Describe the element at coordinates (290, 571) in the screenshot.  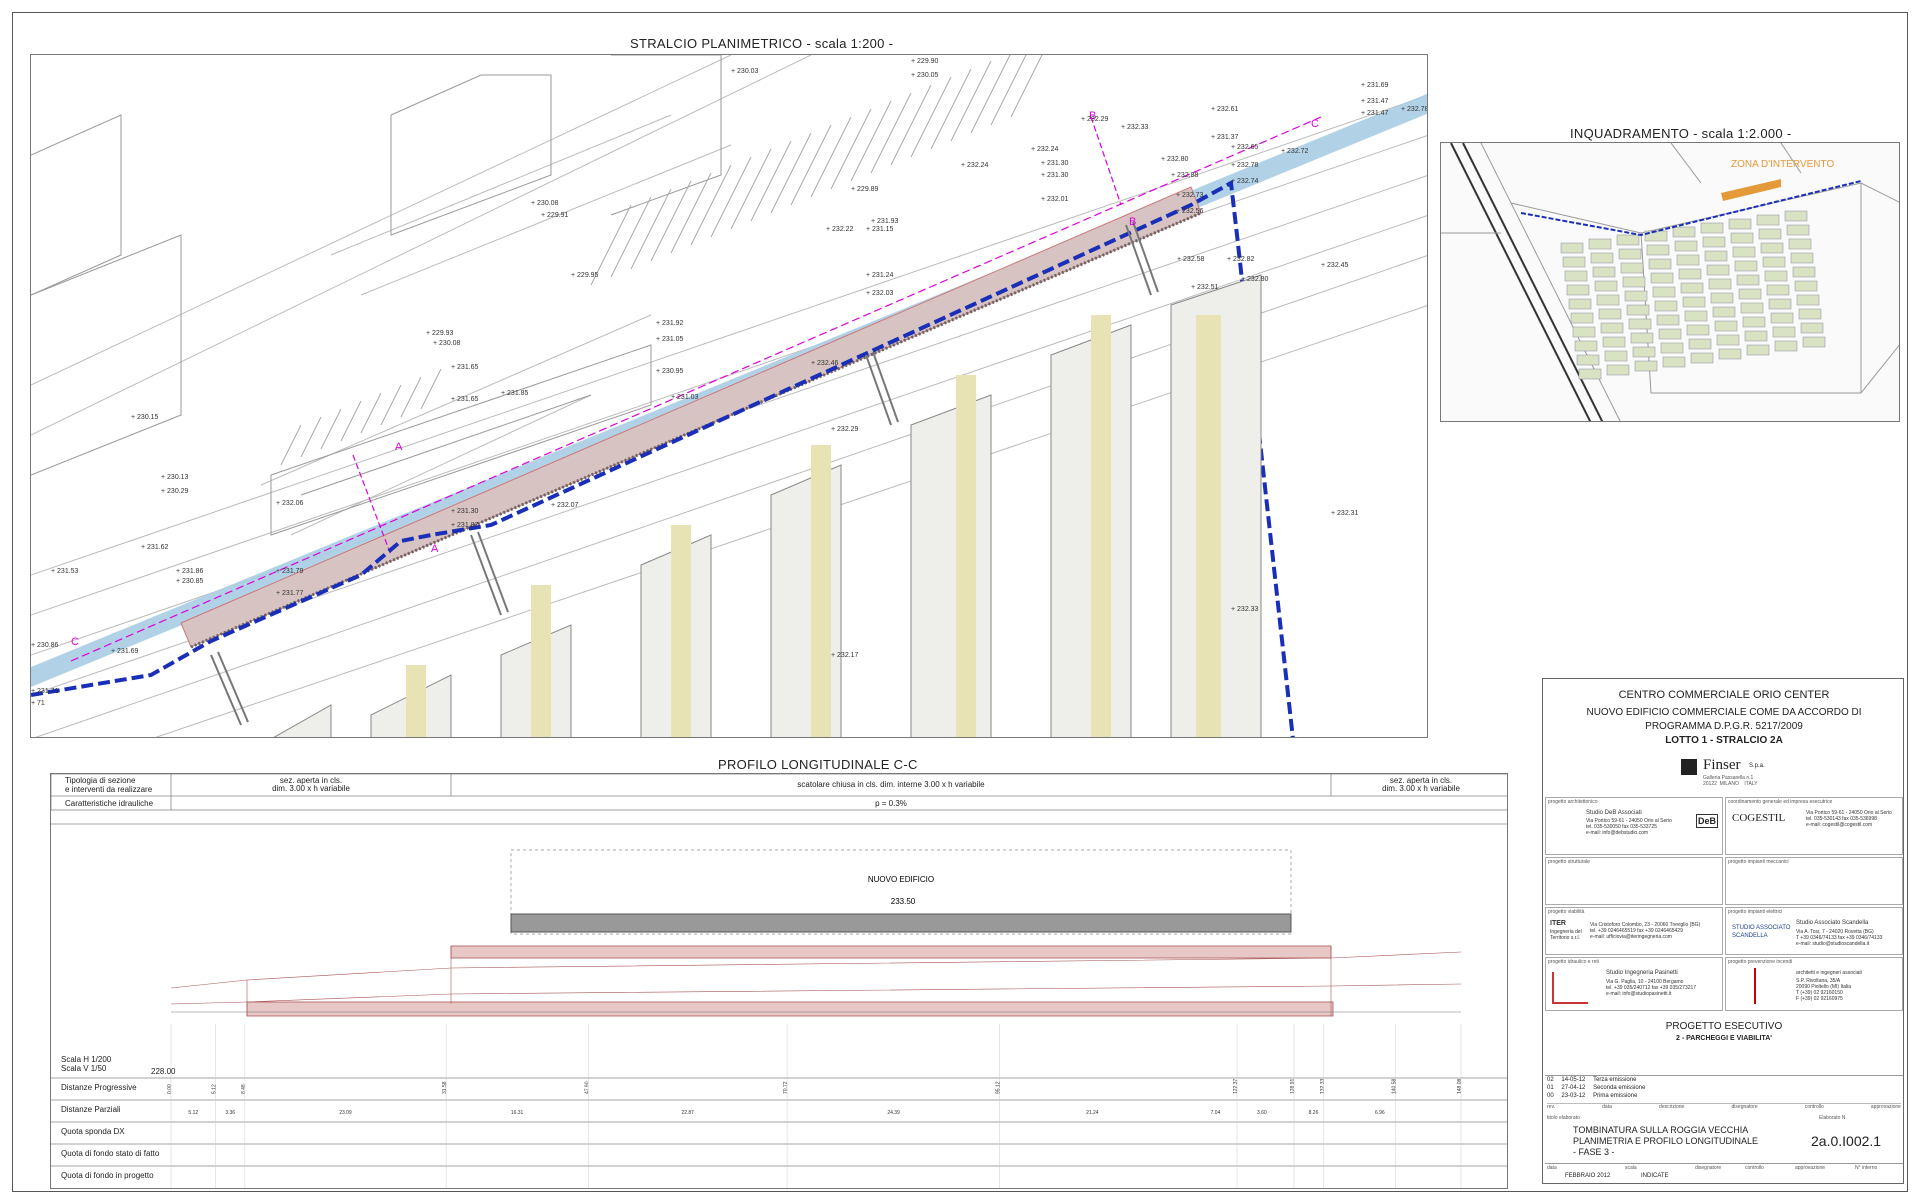
I see `spot-level: + 231.79` at that location.